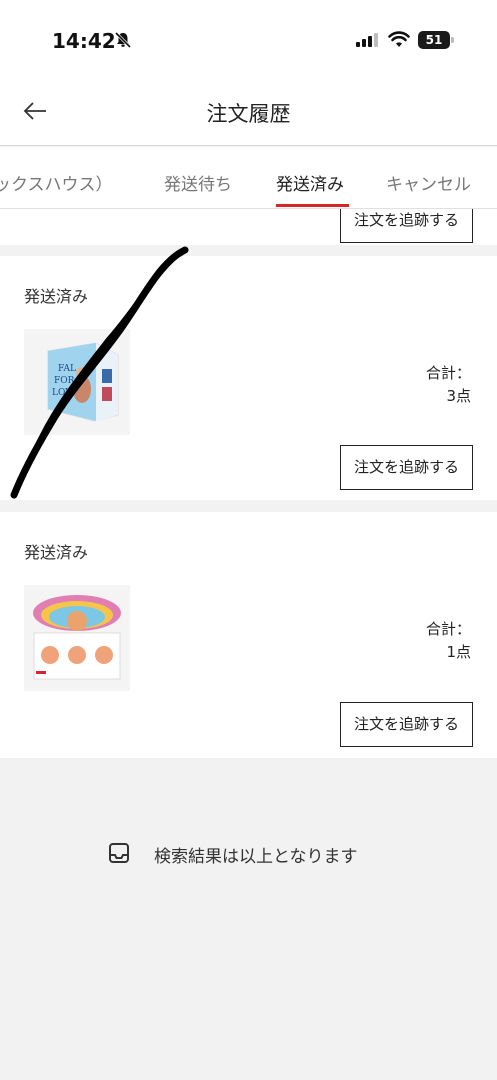  Describe the element at coordinates (428, 182) in the screenshot. I see `tab-cancelled: キャンセル` at that location.